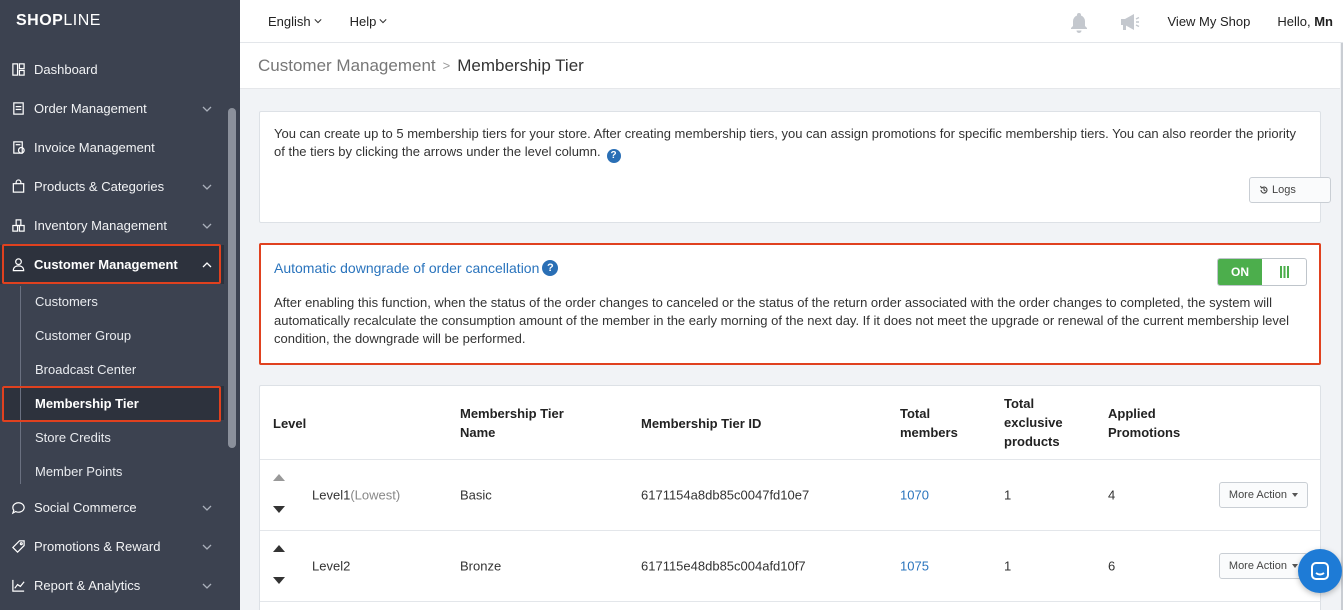 The image size is (1343, 610). I want to click on sidebar-item-social-commerce: Social Commerce, so click(112, 507).